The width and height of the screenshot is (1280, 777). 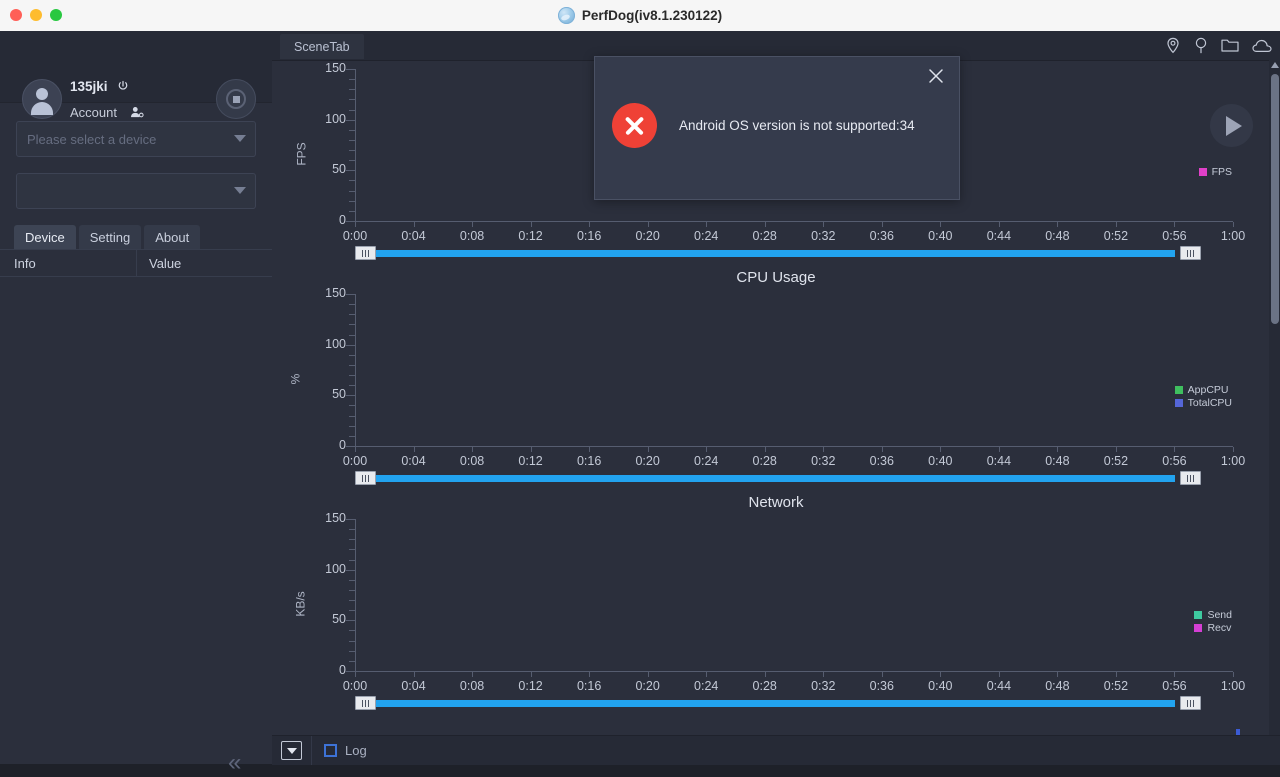 I want to click on tab-setting: Setting, so click(x=110, y=237).